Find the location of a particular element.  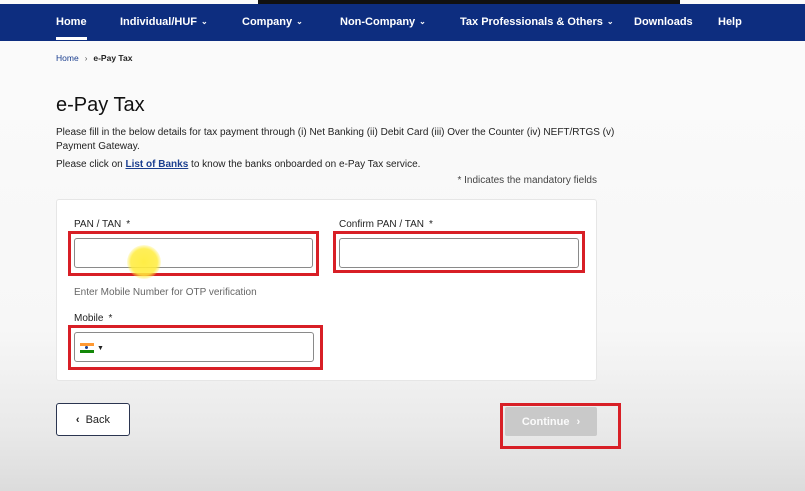

confirm-pan-tan-input is located at coordinates (459, 253).